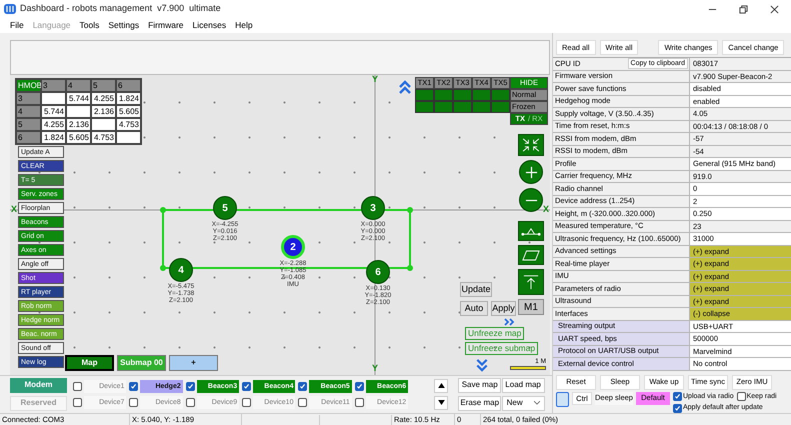  I want to click on beacon-marker: 6, so click(378, 272).